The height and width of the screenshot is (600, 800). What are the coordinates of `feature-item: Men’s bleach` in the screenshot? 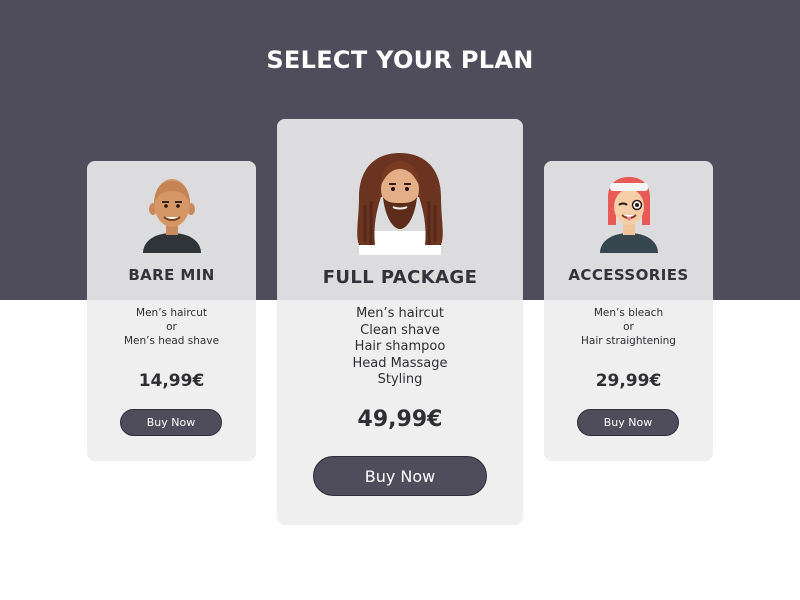 It's located at (628, 313).